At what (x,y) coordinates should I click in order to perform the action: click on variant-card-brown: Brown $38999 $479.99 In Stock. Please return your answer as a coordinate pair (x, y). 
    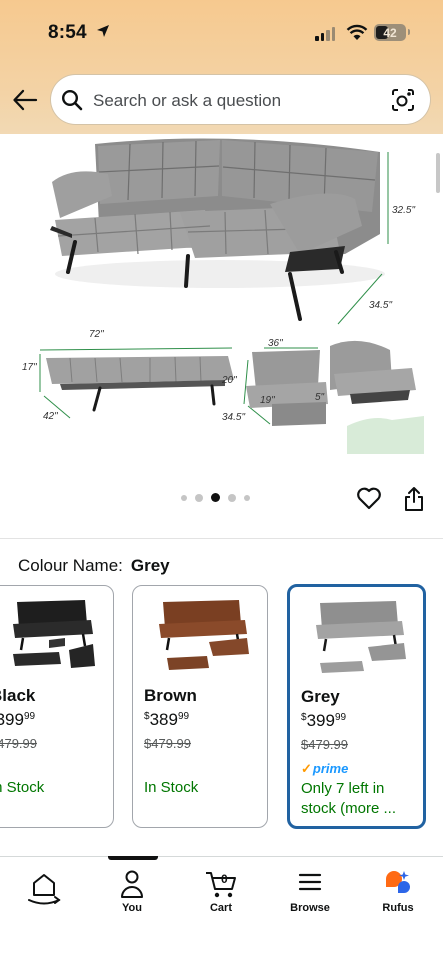
    Looking at the image, I should click on (200, 706).